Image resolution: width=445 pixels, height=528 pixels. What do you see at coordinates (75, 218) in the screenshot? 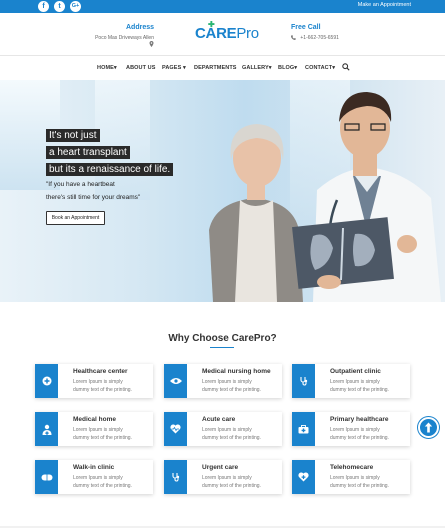
I see `book-appointment-button: Book an Appointment` at bounding box center [75, 218].